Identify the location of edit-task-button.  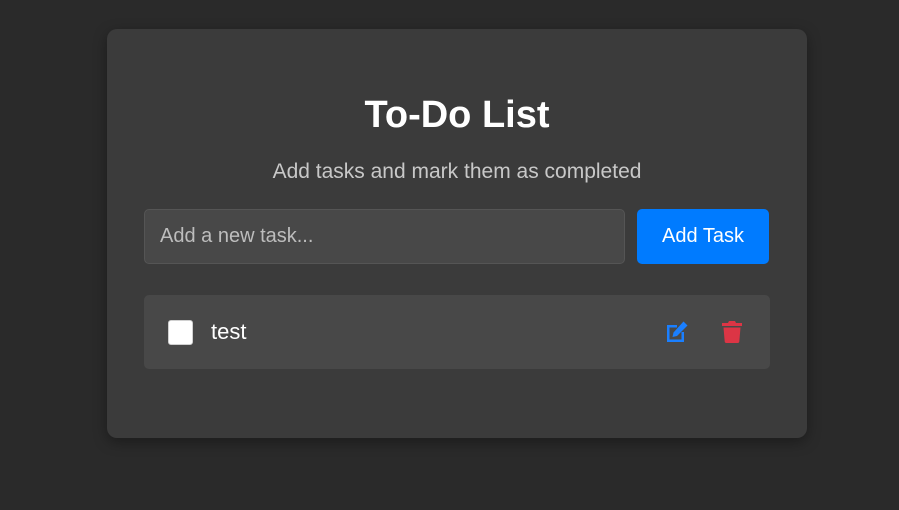
(677, 332).